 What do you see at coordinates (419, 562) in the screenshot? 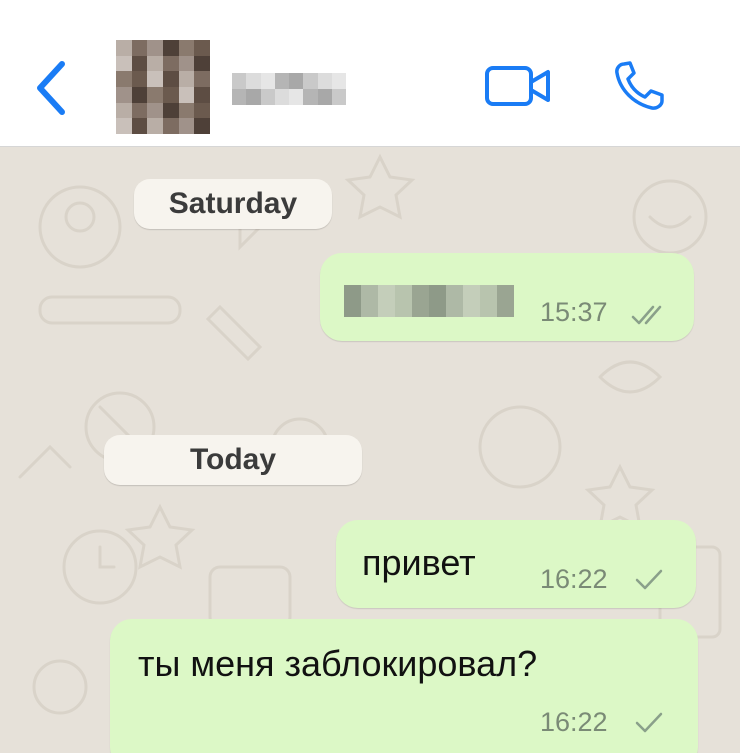
I see `message-text: привет` at bounding box center [419, 562].